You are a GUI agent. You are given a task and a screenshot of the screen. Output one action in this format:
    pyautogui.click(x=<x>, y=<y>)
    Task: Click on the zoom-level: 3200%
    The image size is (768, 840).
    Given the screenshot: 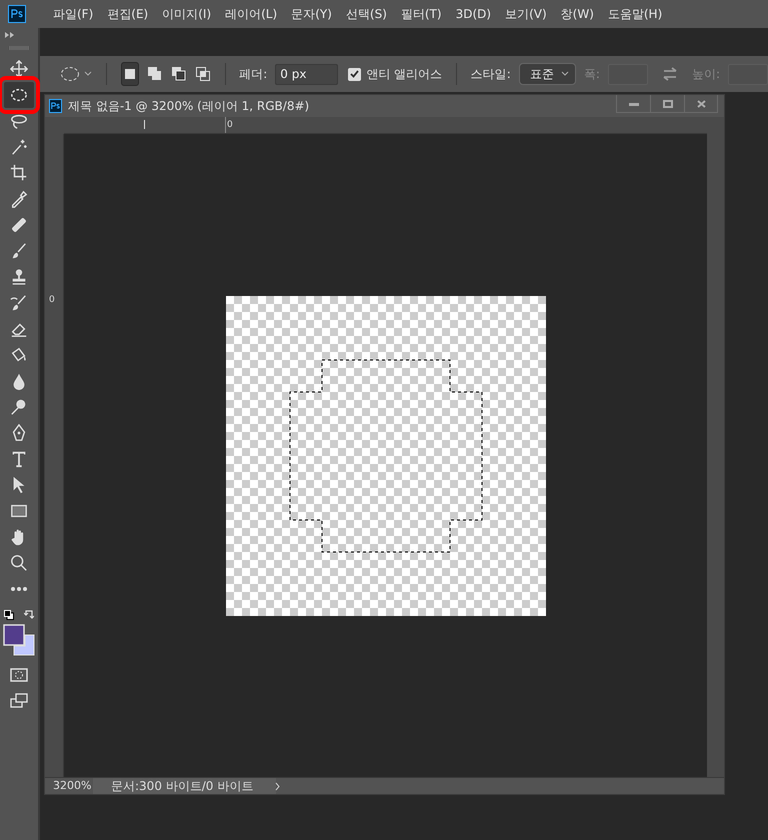 What is the action you would take?
    pyautogui.click(x=72, y=786)
    